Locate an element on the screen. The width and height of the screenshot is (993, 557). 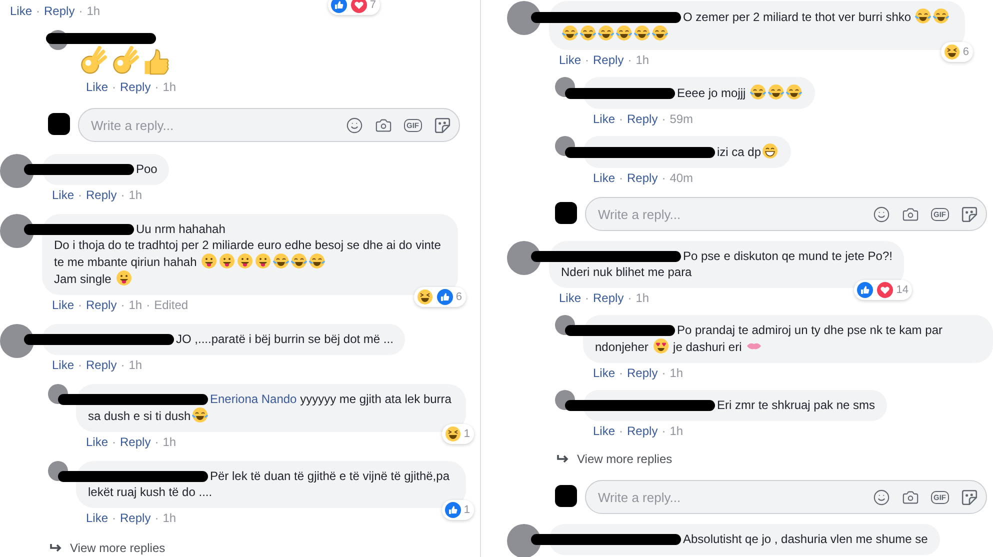
heart-eyes-emoji-icon is located at coordinates (660, 346).